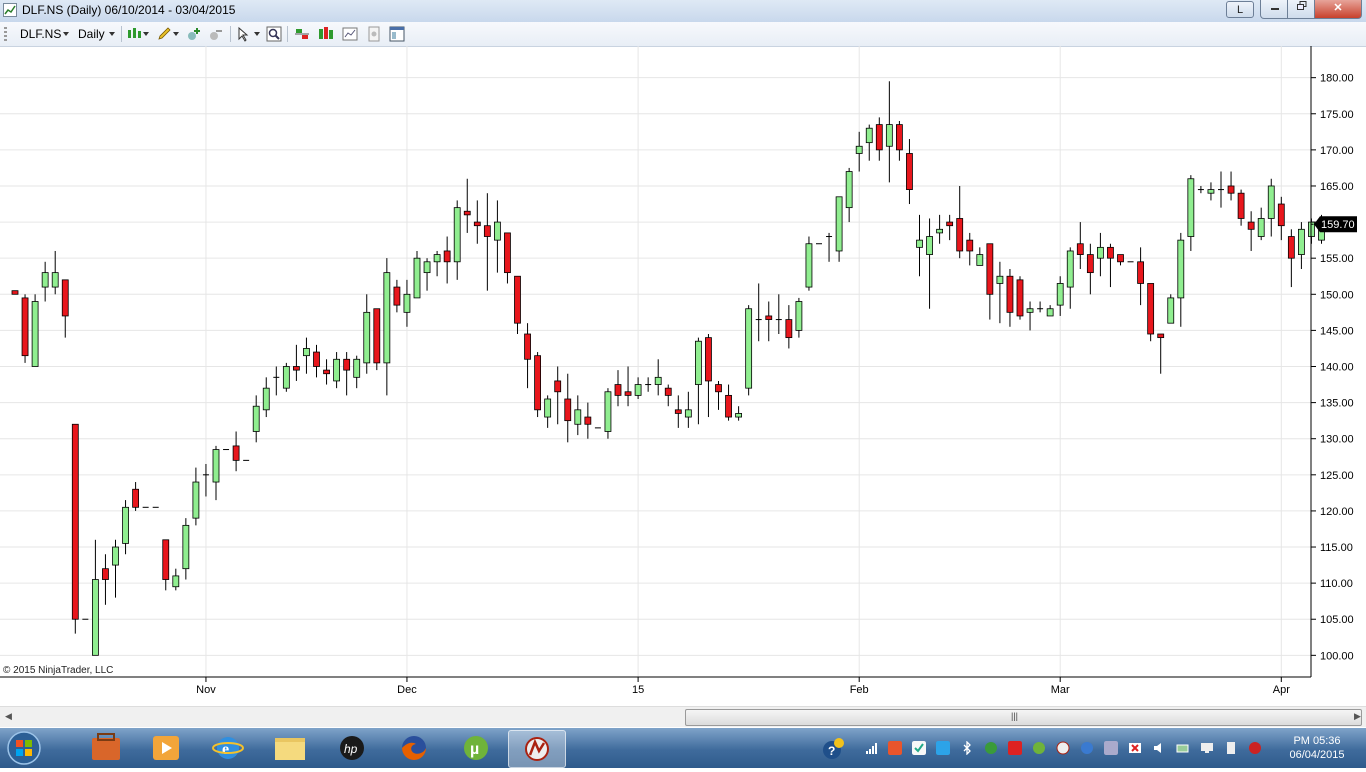 Image resolution: width=1366 pixels, height=772 pixels. What do you see at coordinates (134, 34) in the screenshot?
I see `chart-style-candlestick-icon` at bounding box center [134, 34].